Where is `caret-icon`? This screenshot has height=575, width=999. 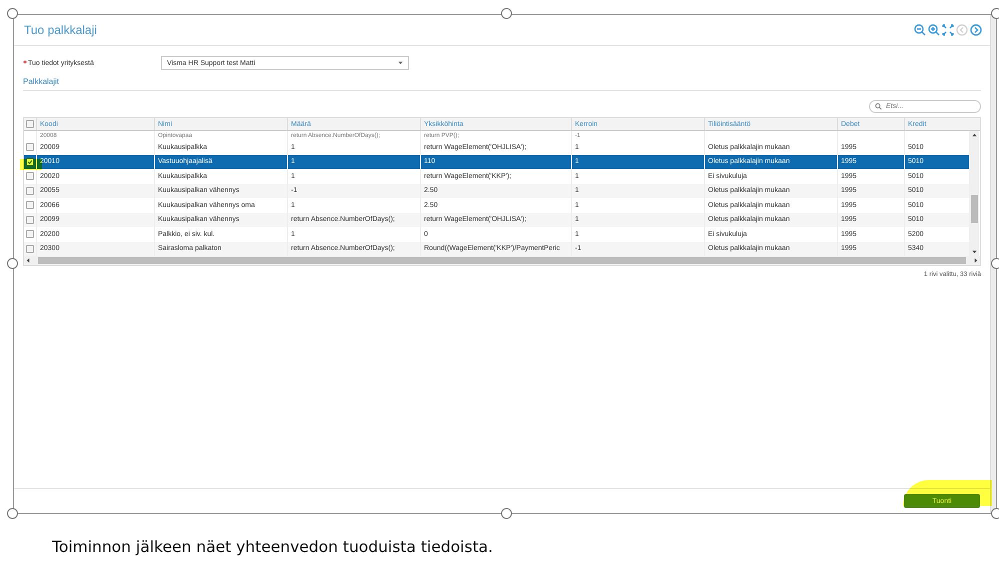 caret-icon is located at coordinates (400, 63).